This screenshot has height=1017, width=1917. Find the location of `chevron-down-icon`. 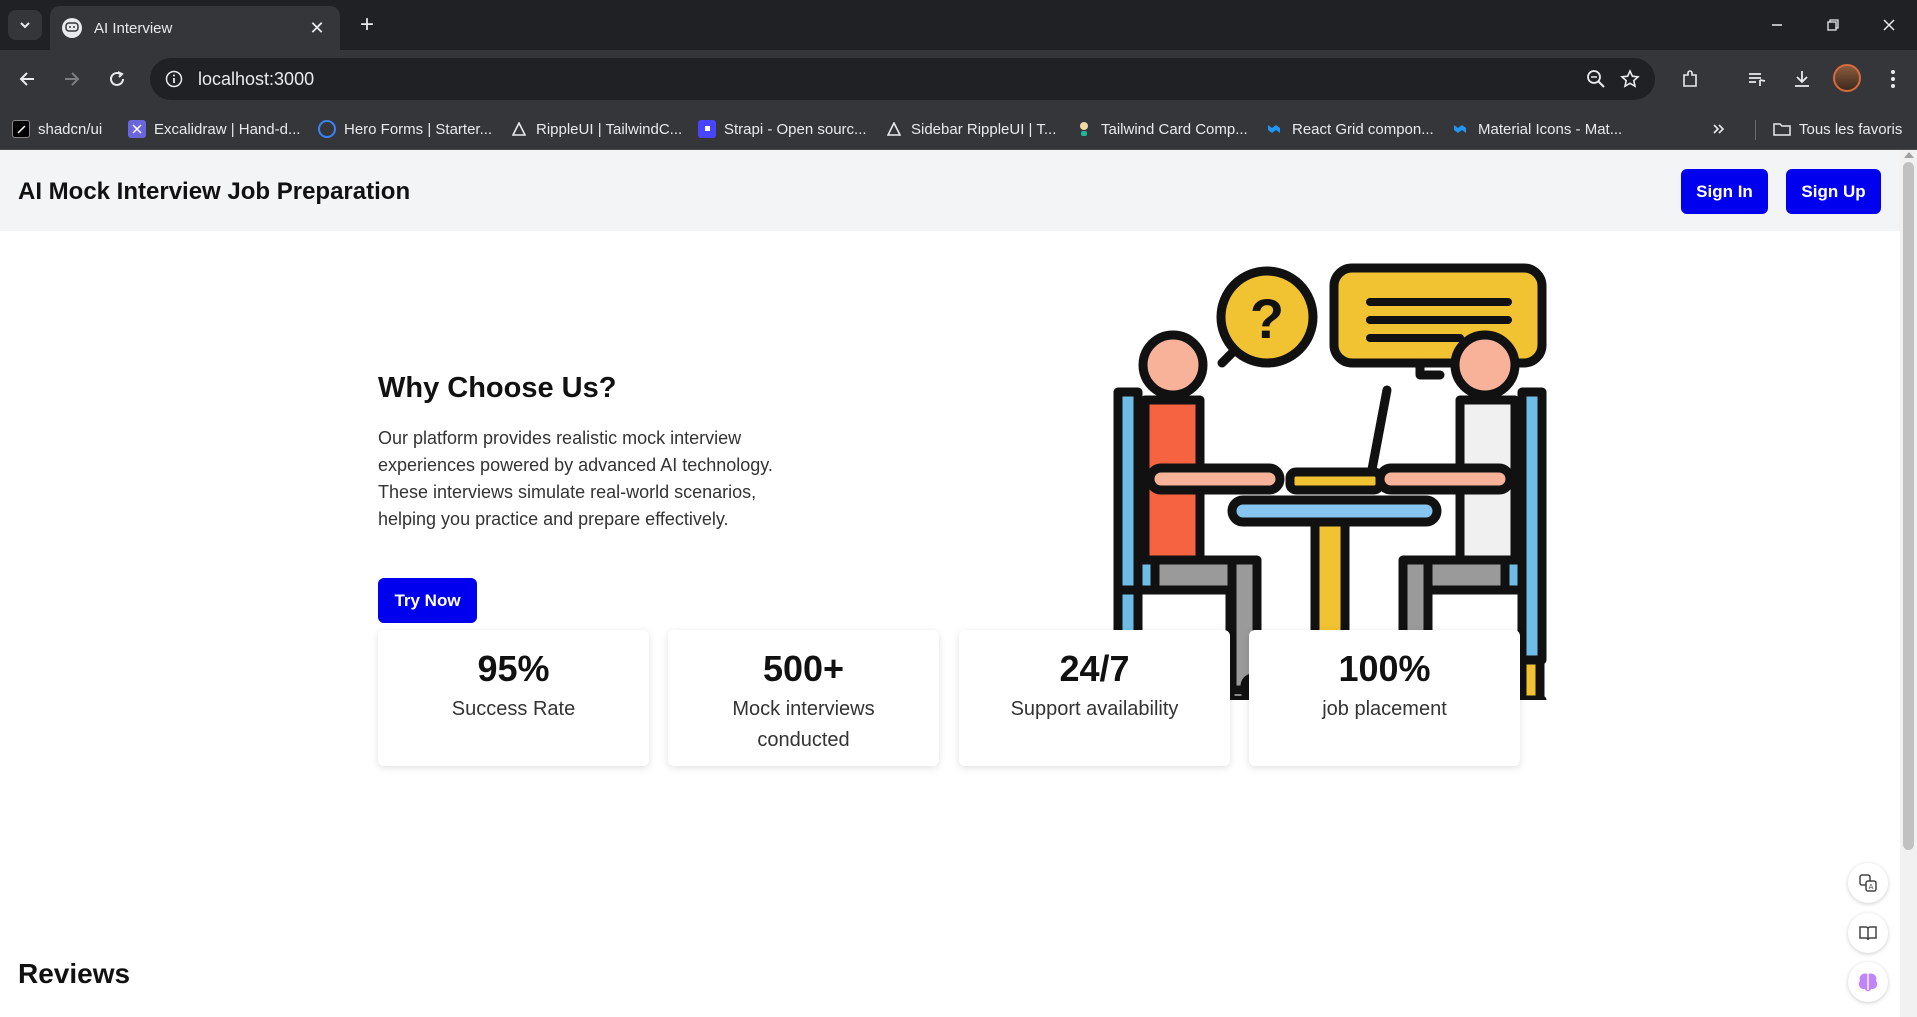

chevron-down-icon is located at coordinates (25, 25).